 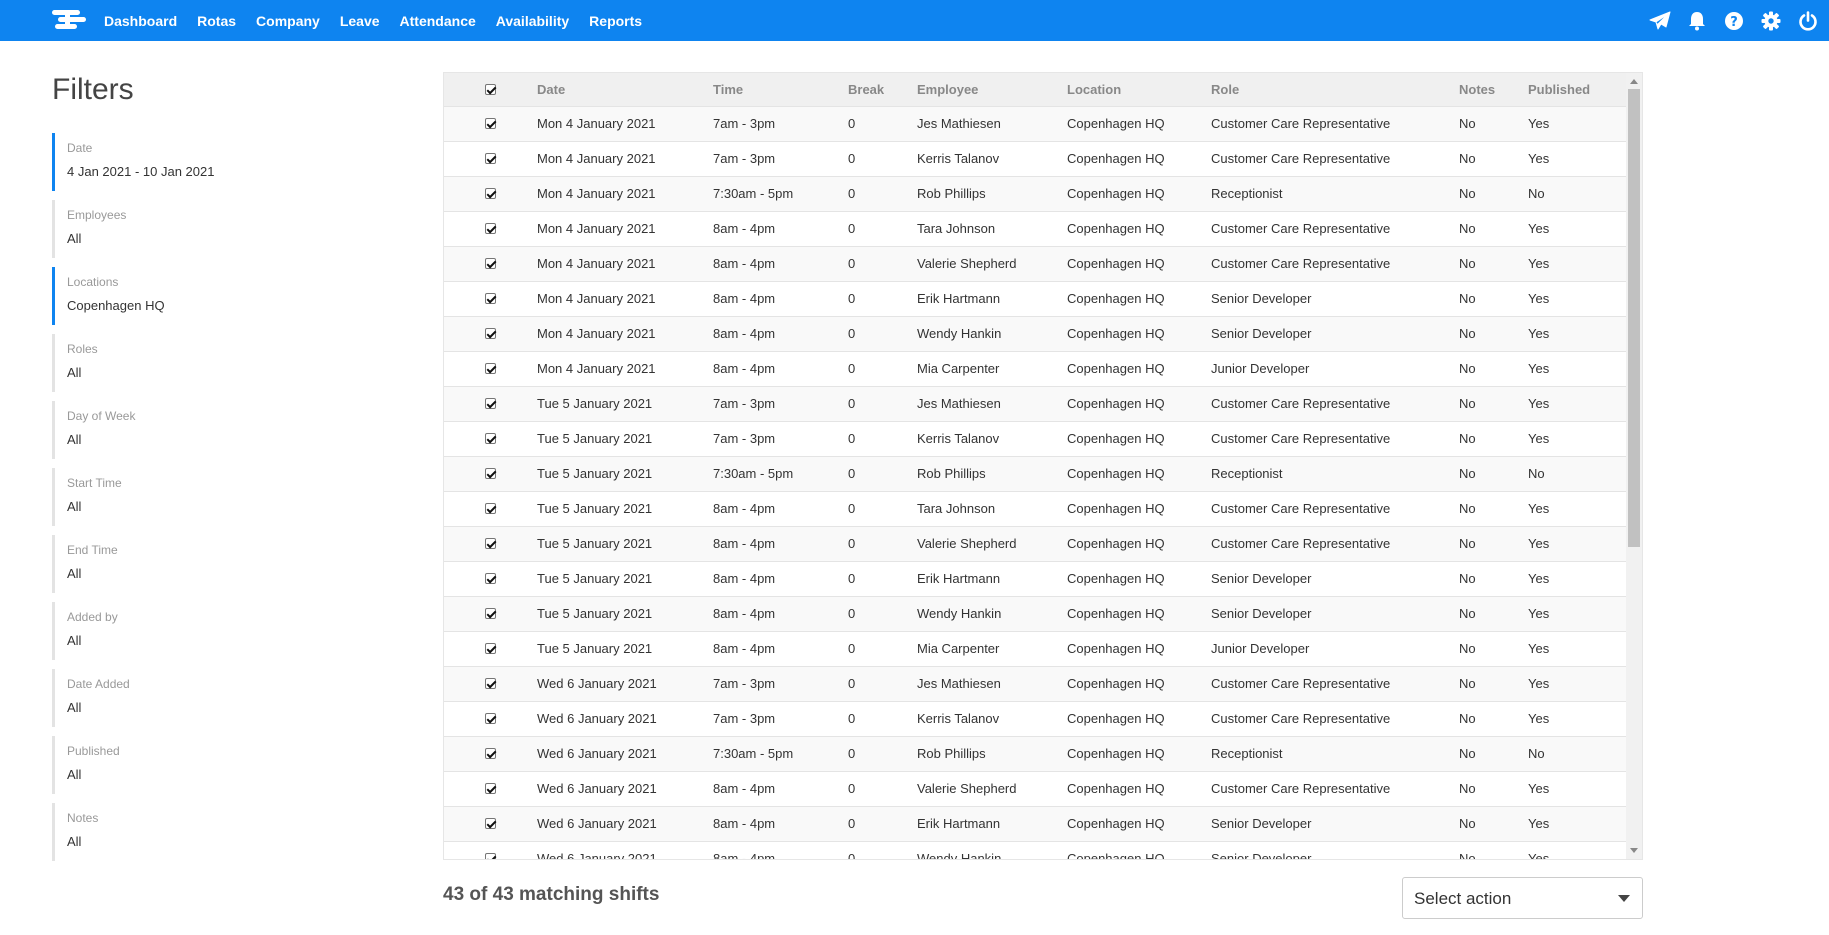 What do you see at coordinates (216, 21) in the screenshot?
I see `nav-item-rotas: Rotas` at bounding box center [216, 21].